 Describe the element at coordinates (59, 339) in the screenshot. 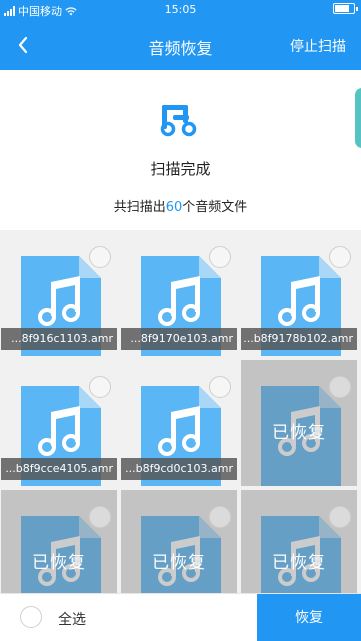

I see `file-name: ...8f916c1103.amr` at that location.